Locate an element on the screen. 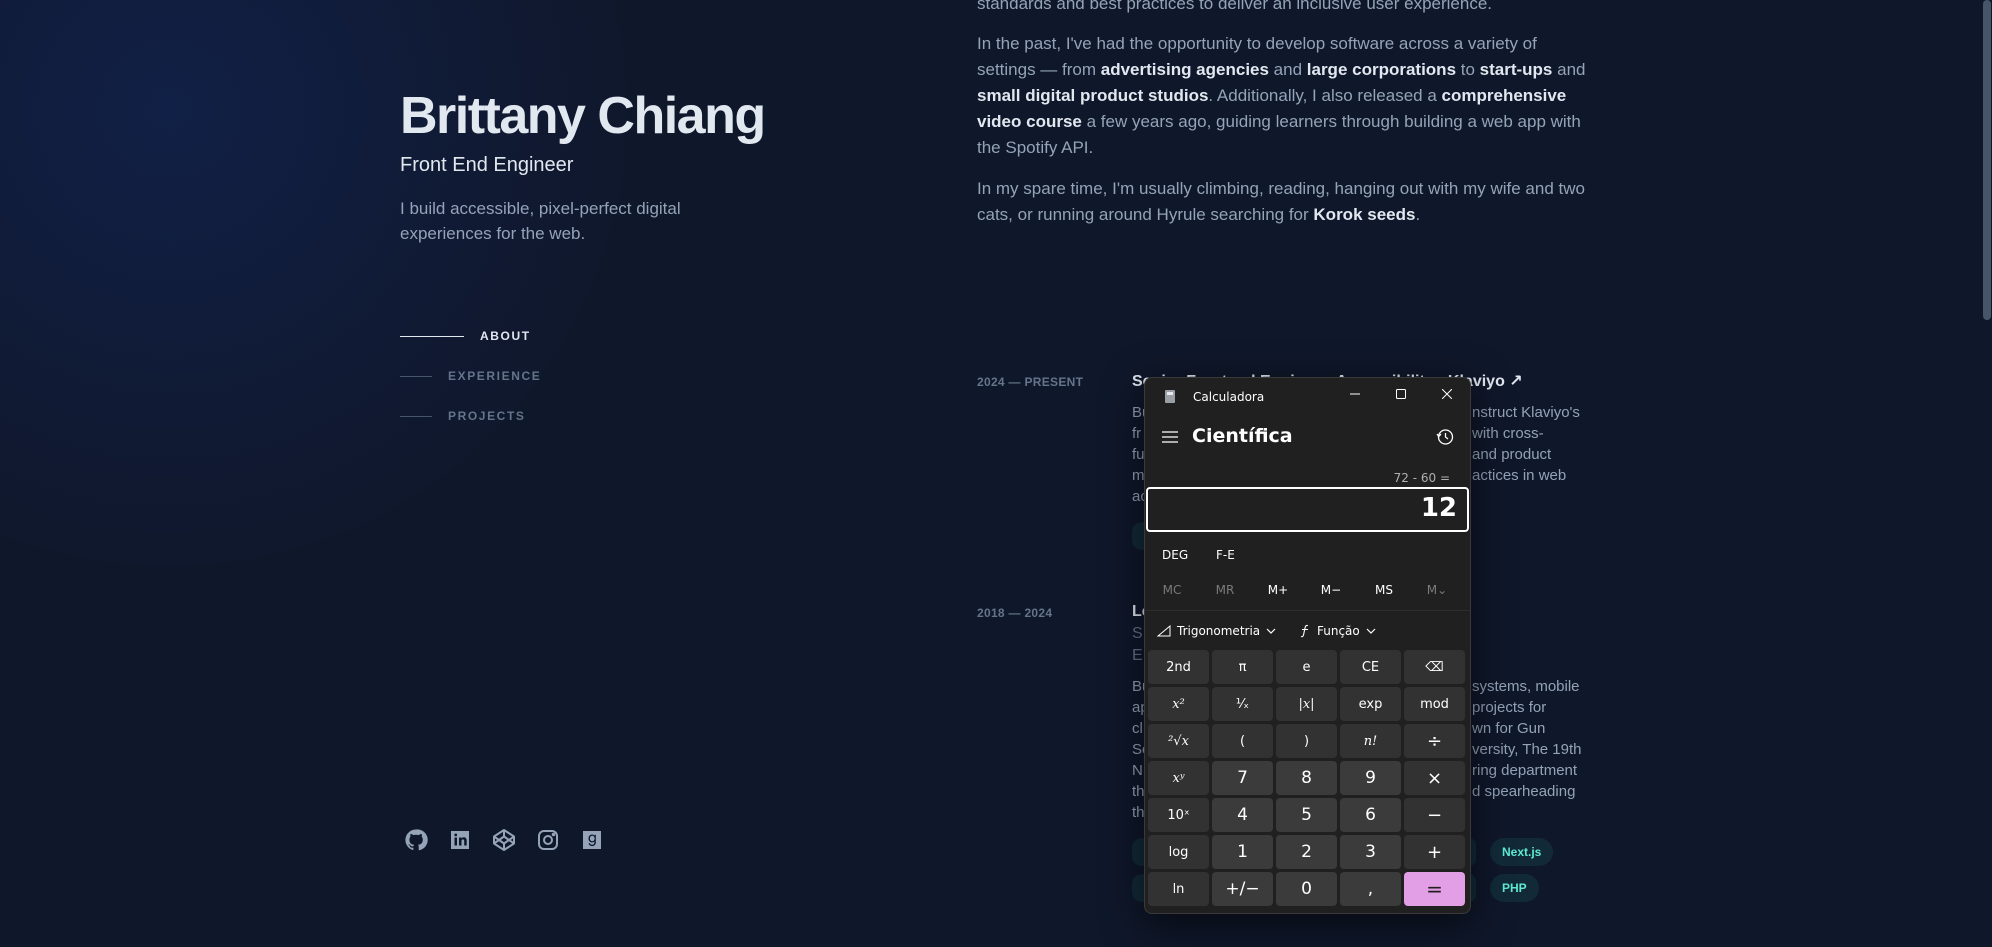 This screenshot has height=947, width=1992. memory-row: MC MR M+ M− MS M⌄ is located at coordinates (1307, 591).